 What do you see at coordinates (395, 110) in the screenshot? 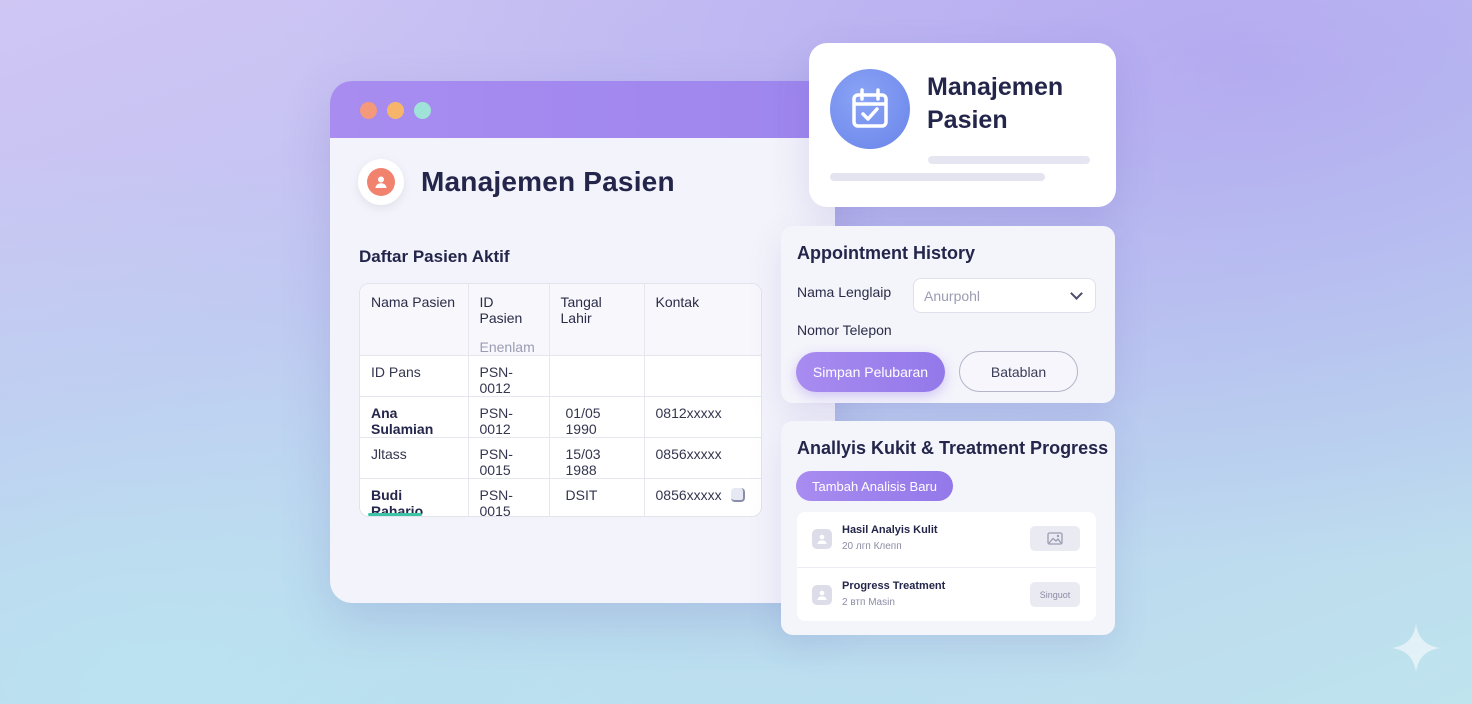
I see `minimize-window-button` at bounding box center [395, 110].